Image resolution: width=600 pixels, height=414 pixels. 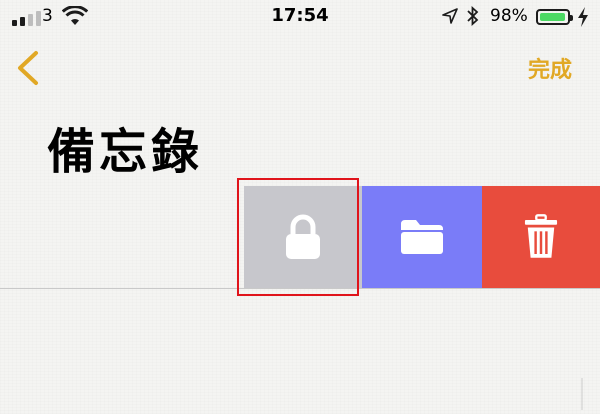 What do you see at coordinates (473, 16) in the screenshot?
I see `bluetooth-icon` at bounding box center [473, 16].